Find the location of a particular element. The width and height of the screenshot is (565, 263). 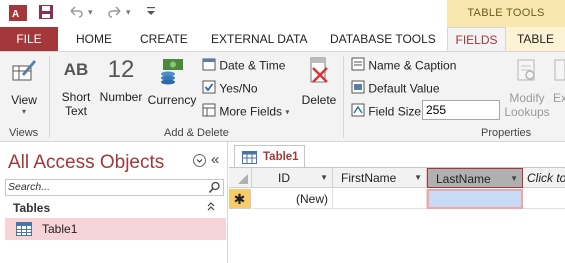

more-fields-label: More Fields is located at coordinates (251, 111).